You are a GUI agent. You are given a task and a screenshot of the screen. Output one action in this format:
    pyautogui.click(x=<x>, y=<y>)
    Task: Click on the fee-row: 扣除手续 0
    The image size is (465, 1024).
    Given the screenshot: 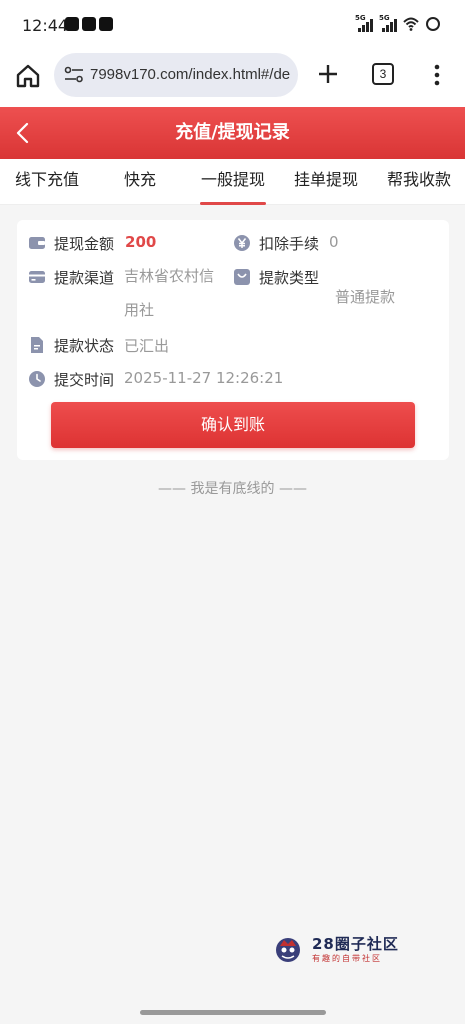 What is the action you would take?
    pyautogui.click(x=286, y=243)
    